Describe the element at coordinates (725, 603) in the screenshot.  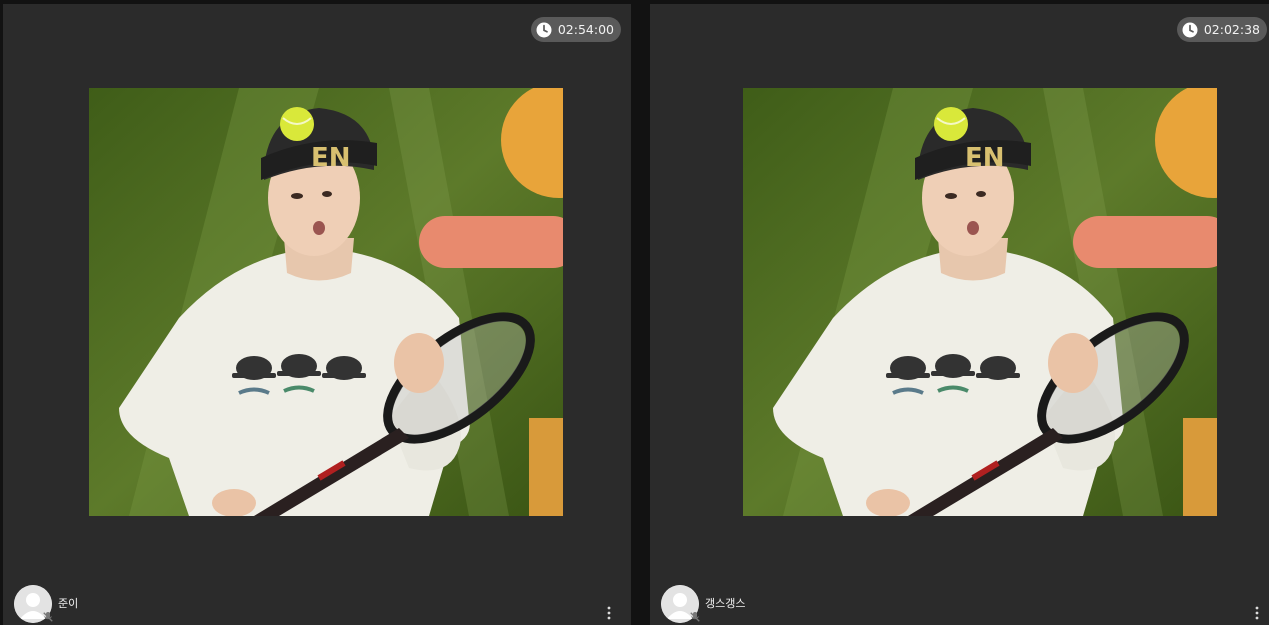
I see `participant-name: 갱스갱스` at that location.